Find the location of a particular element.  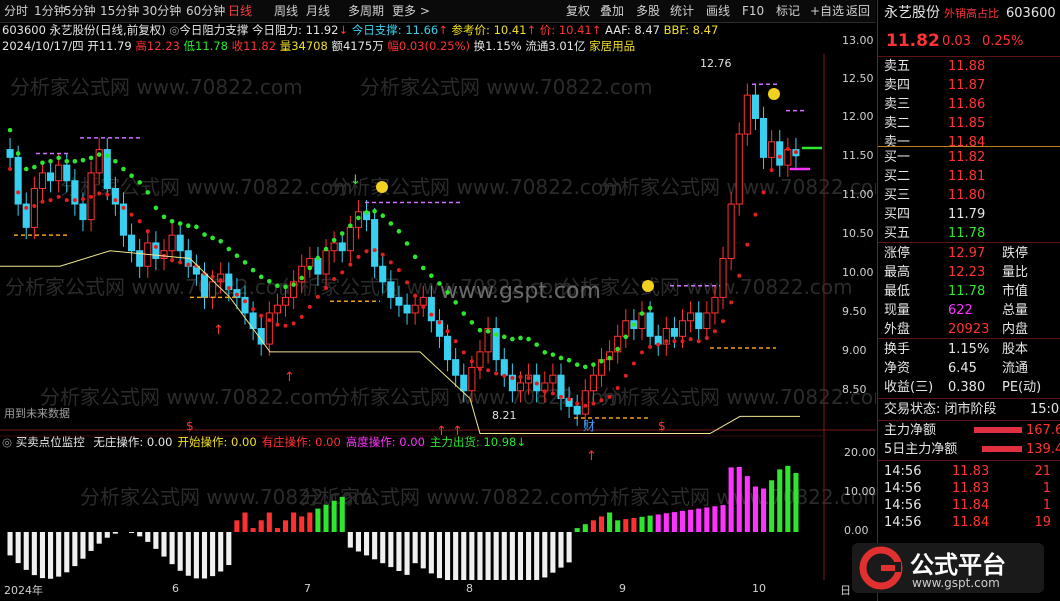

main-net5-row: 5日主力净额 139.4 is located at coordinates (969, 449).